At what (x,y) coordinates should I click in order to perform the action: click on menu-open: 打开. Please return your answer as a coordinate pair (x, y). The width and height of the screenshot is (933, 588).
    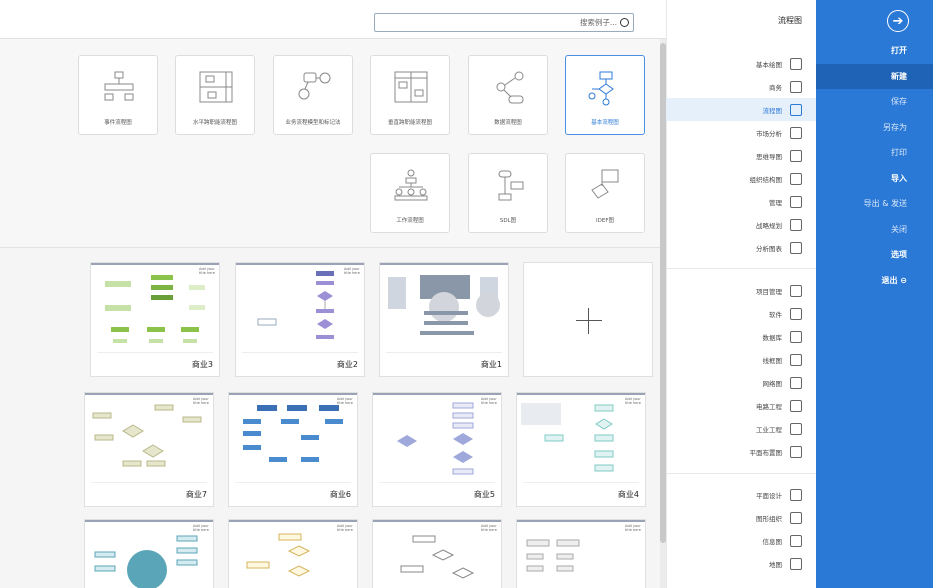
    Looking at the image, I should click on (874, 51).